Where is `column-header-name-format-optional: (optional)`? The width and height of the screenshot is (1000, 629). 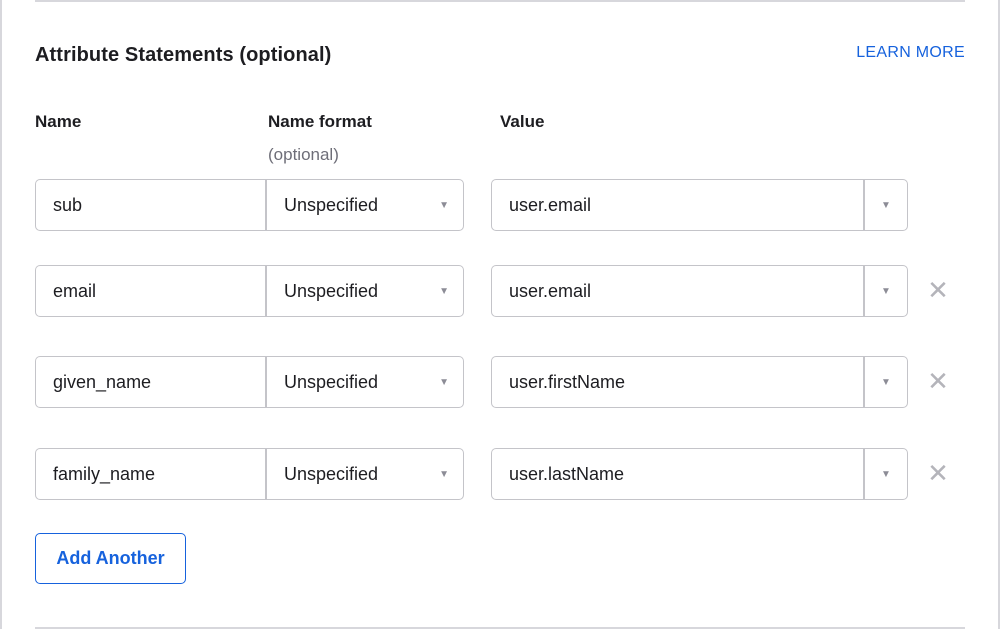
column-header-name-format-optional: (optional) is located at coordinates (303, 154).